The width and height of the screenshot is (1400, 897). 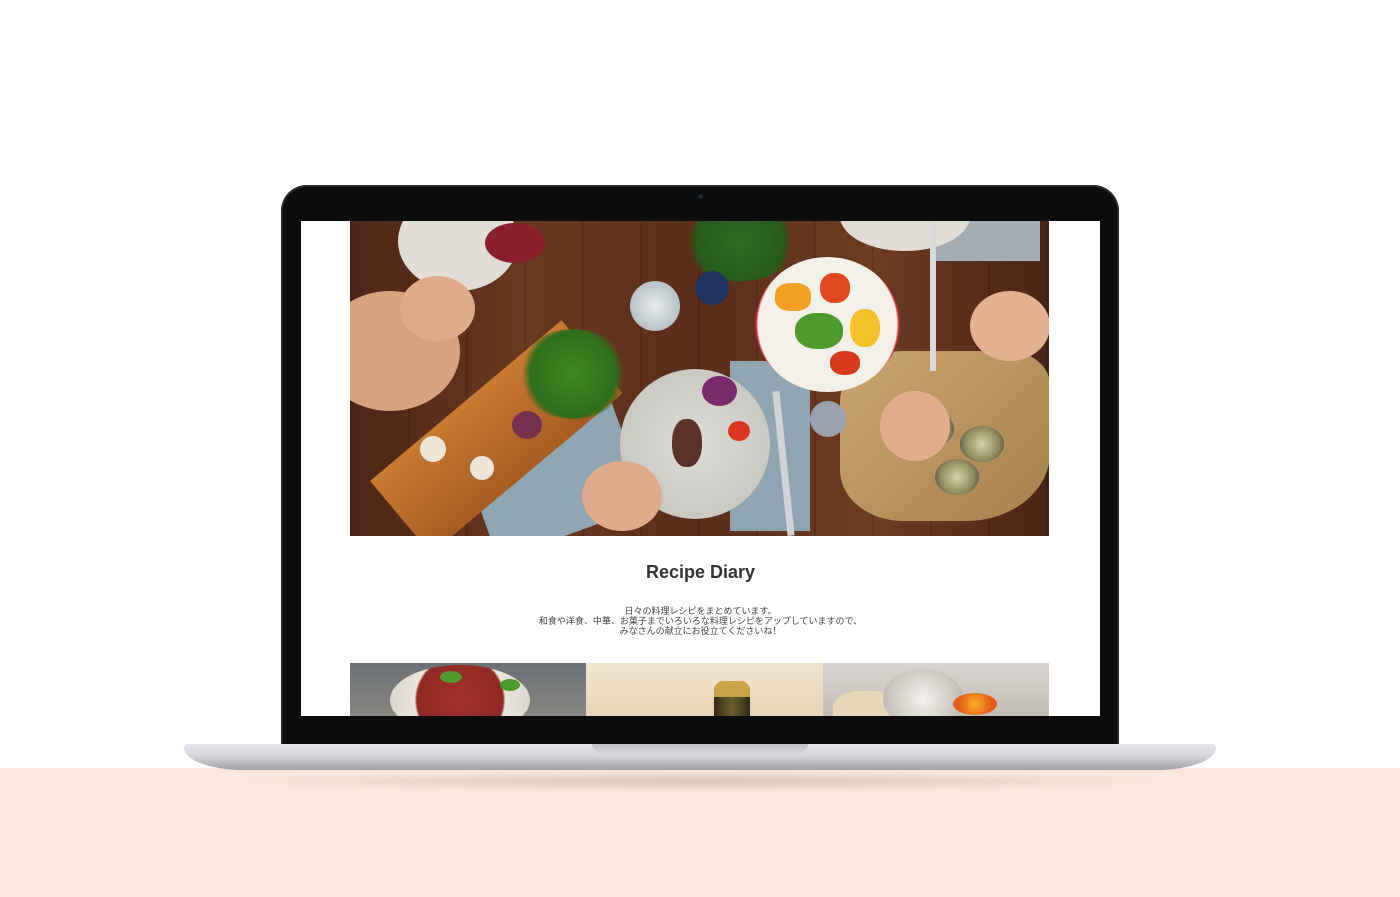 What do you see at coordinates (700, 632) in the screenshot?
I see `intro-line: みなさんの献立にお役立てくださいね！` at bounding box center [700, 632].